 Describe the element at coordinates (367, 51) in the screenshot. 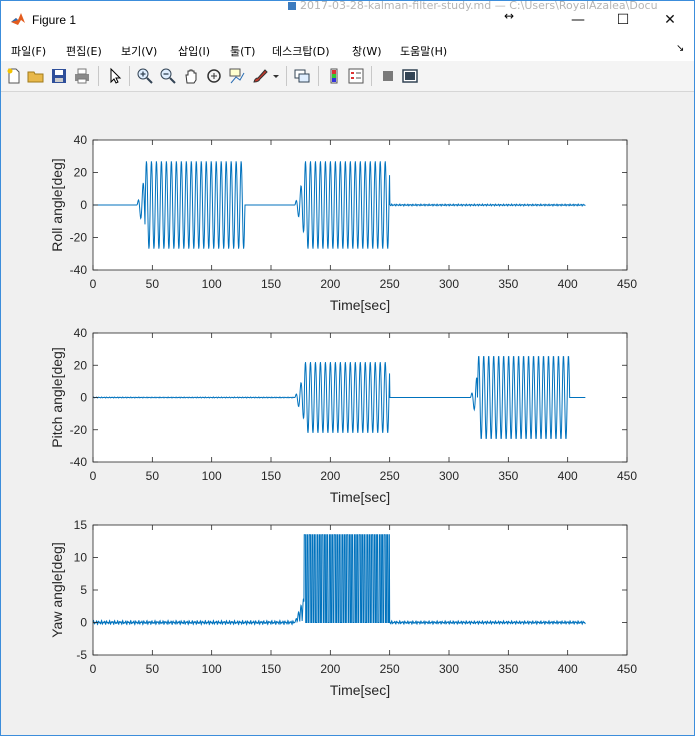

I see `menu-window: 창(W)` at that location.